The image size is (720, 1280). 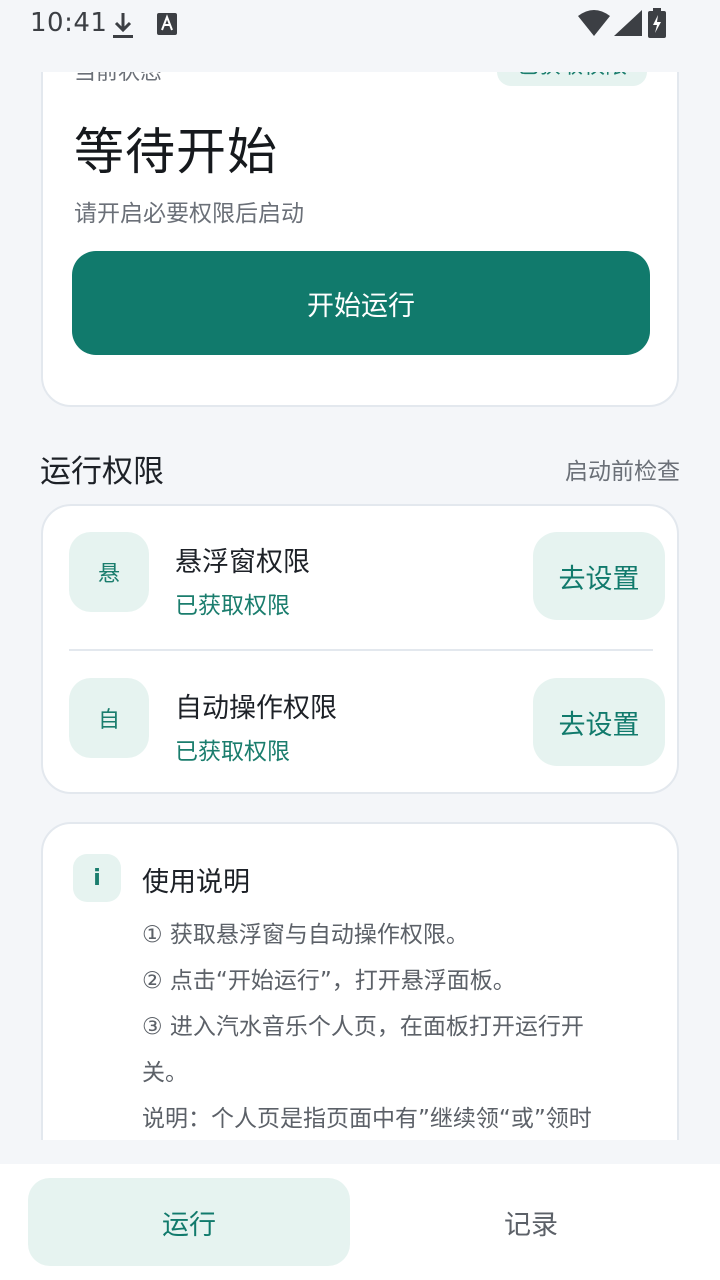 What do you see at coordinates (167, 26) in the screenshot?
I see `keyboard-a-icon` at bounding box center [167, 26].